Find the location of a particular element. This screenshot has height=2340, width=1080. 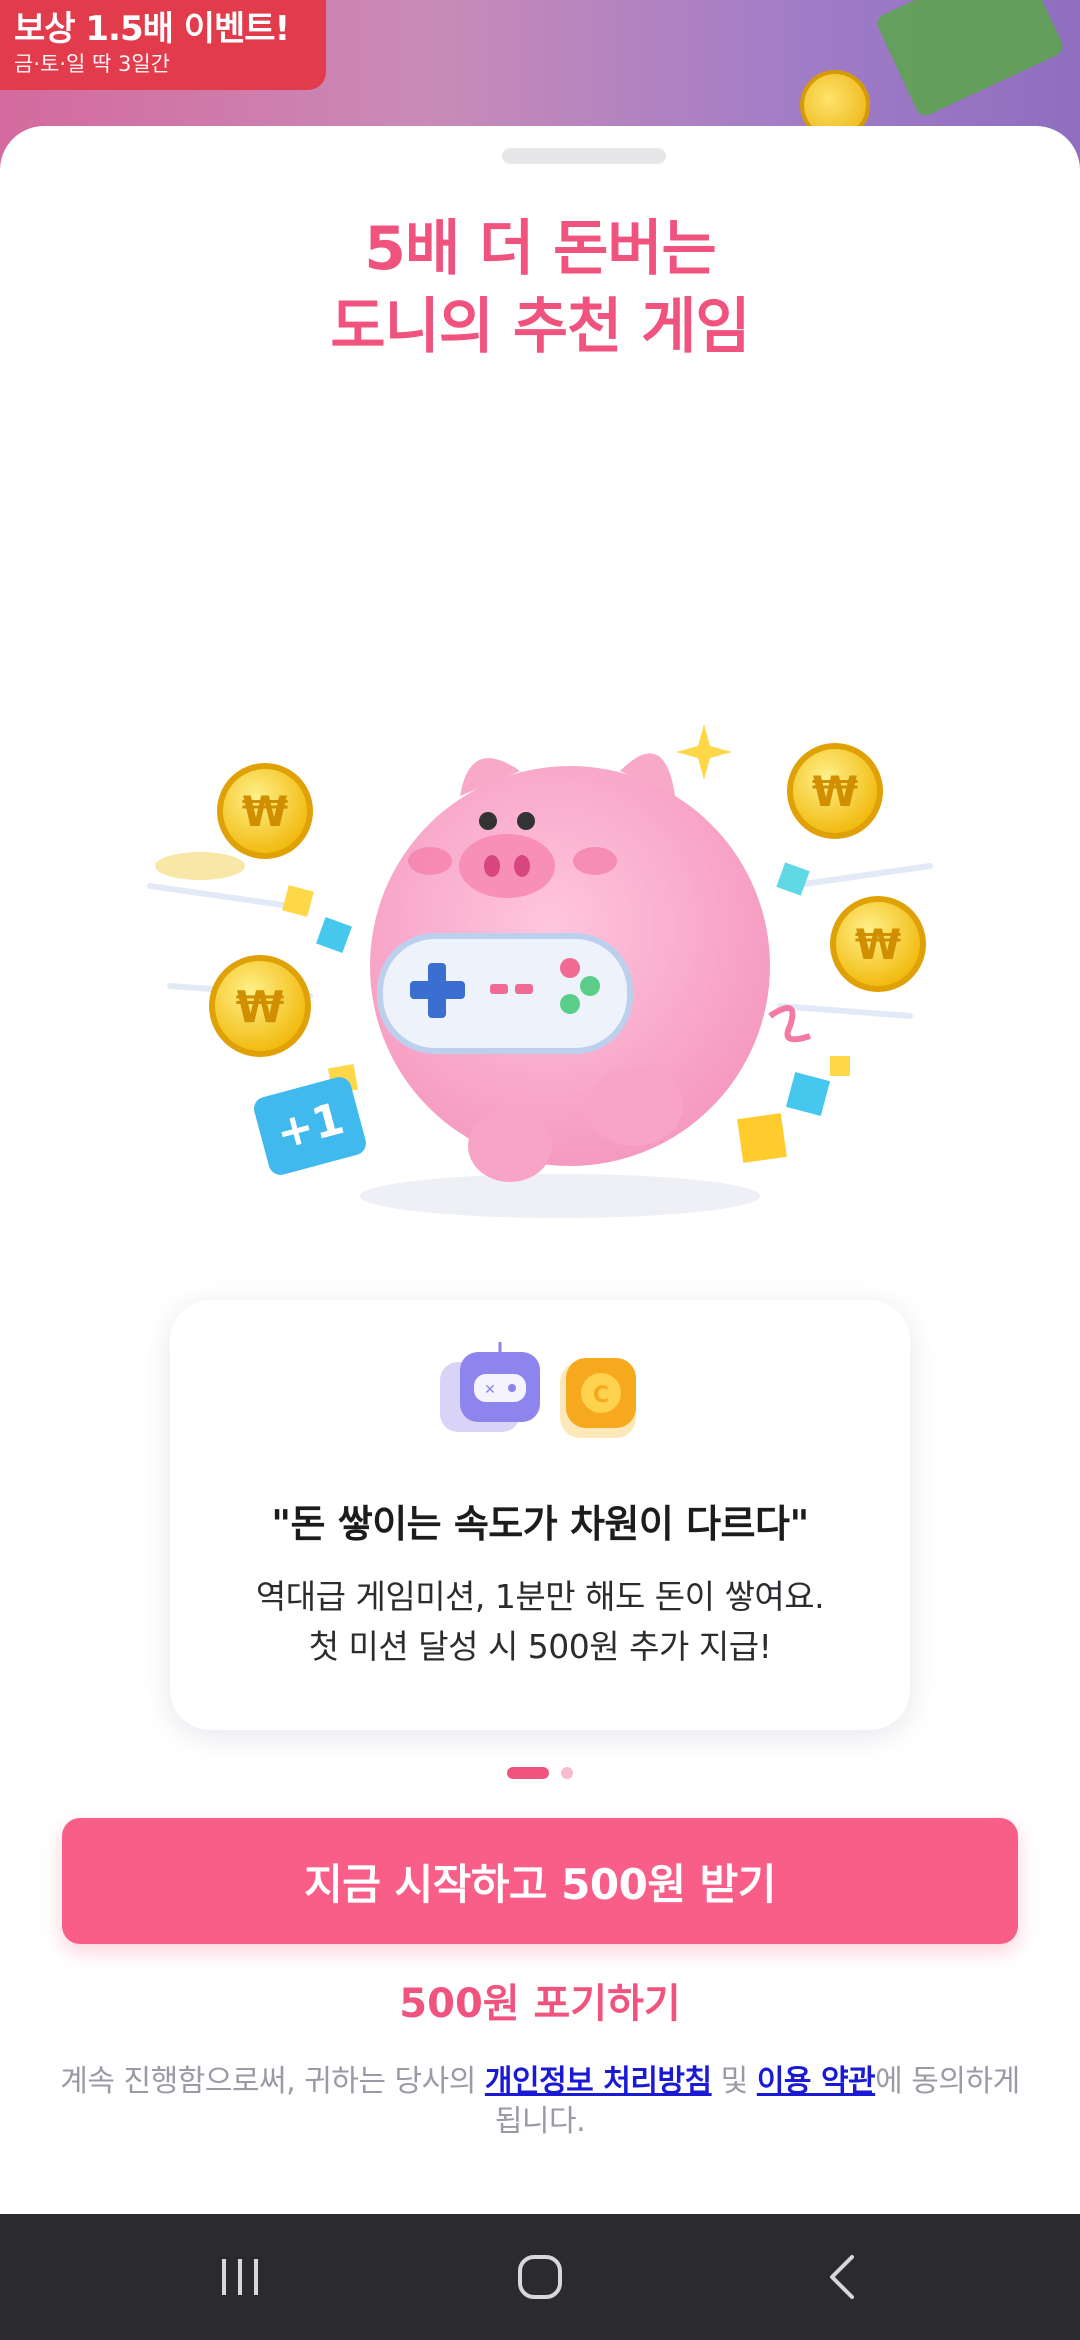

gamepad-icon: ✕ is located at coordinates (490, 1387).